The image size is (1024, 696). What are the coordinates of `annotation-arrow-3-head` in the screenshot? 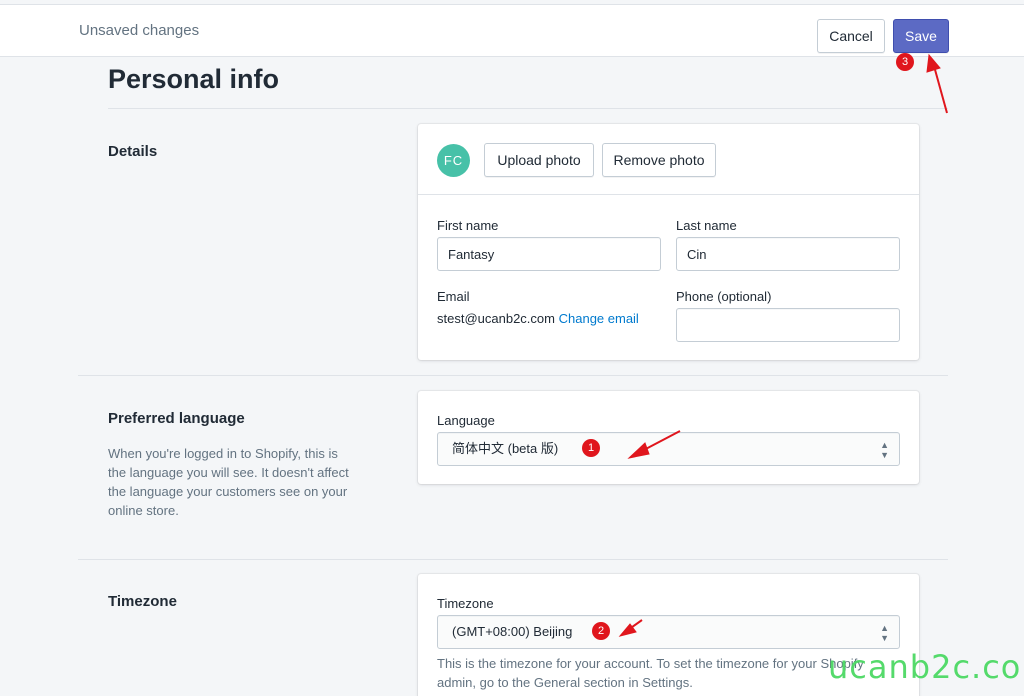 It's located at (933, 63).